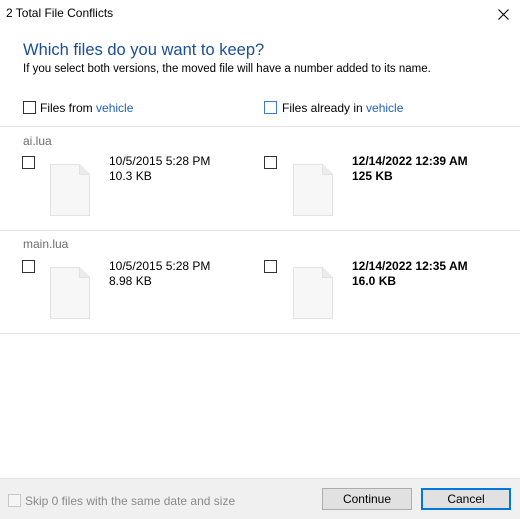 The width and height of the screenshot is (520, 519). I want to click on dialog-heading: Which files do you want to keep?, so click(144, 50).